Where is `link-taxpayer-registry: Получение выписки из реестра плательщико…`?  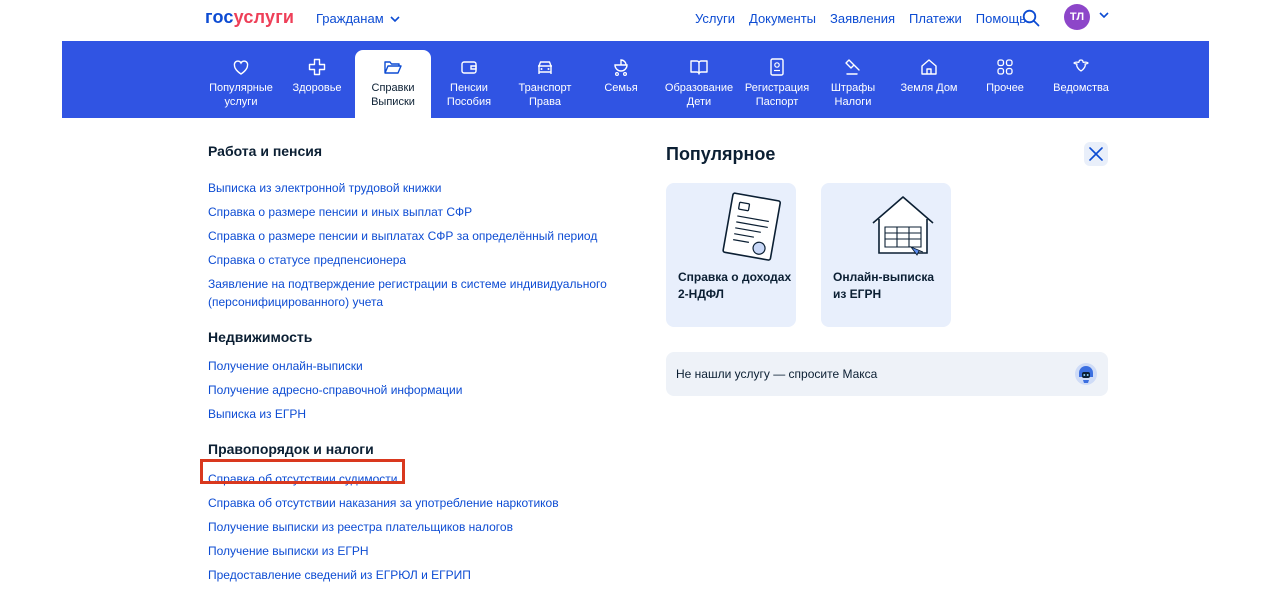 link-taxpayer-registry: Получение выписки из реестра плательщико… is located at coordinates (418, 527).